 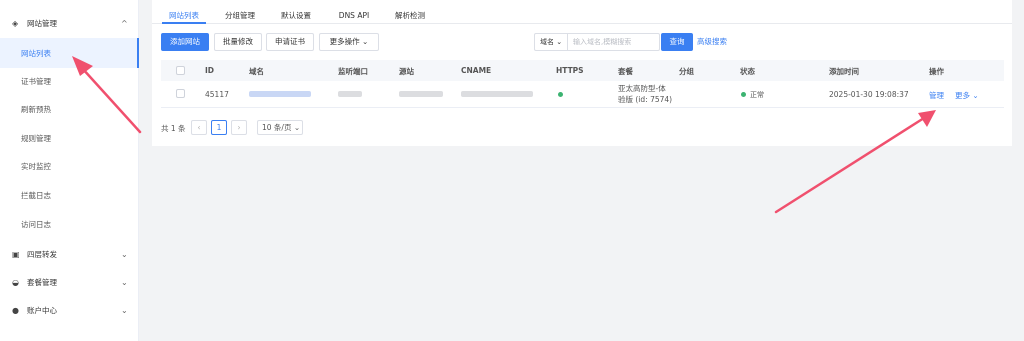 What do you see at coordinates (290, 42) in the screenshot?
I see `request-cert-button: 申请证书` at bounding box center [290, 42].